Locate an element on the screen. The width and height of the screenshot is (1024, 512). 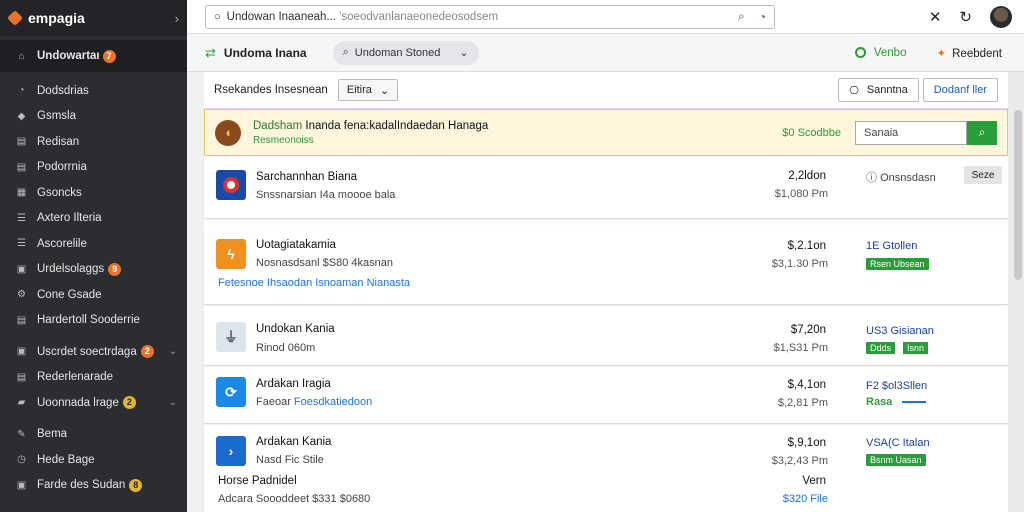
row-action-button: Seze is located at coordinates (983, 175).